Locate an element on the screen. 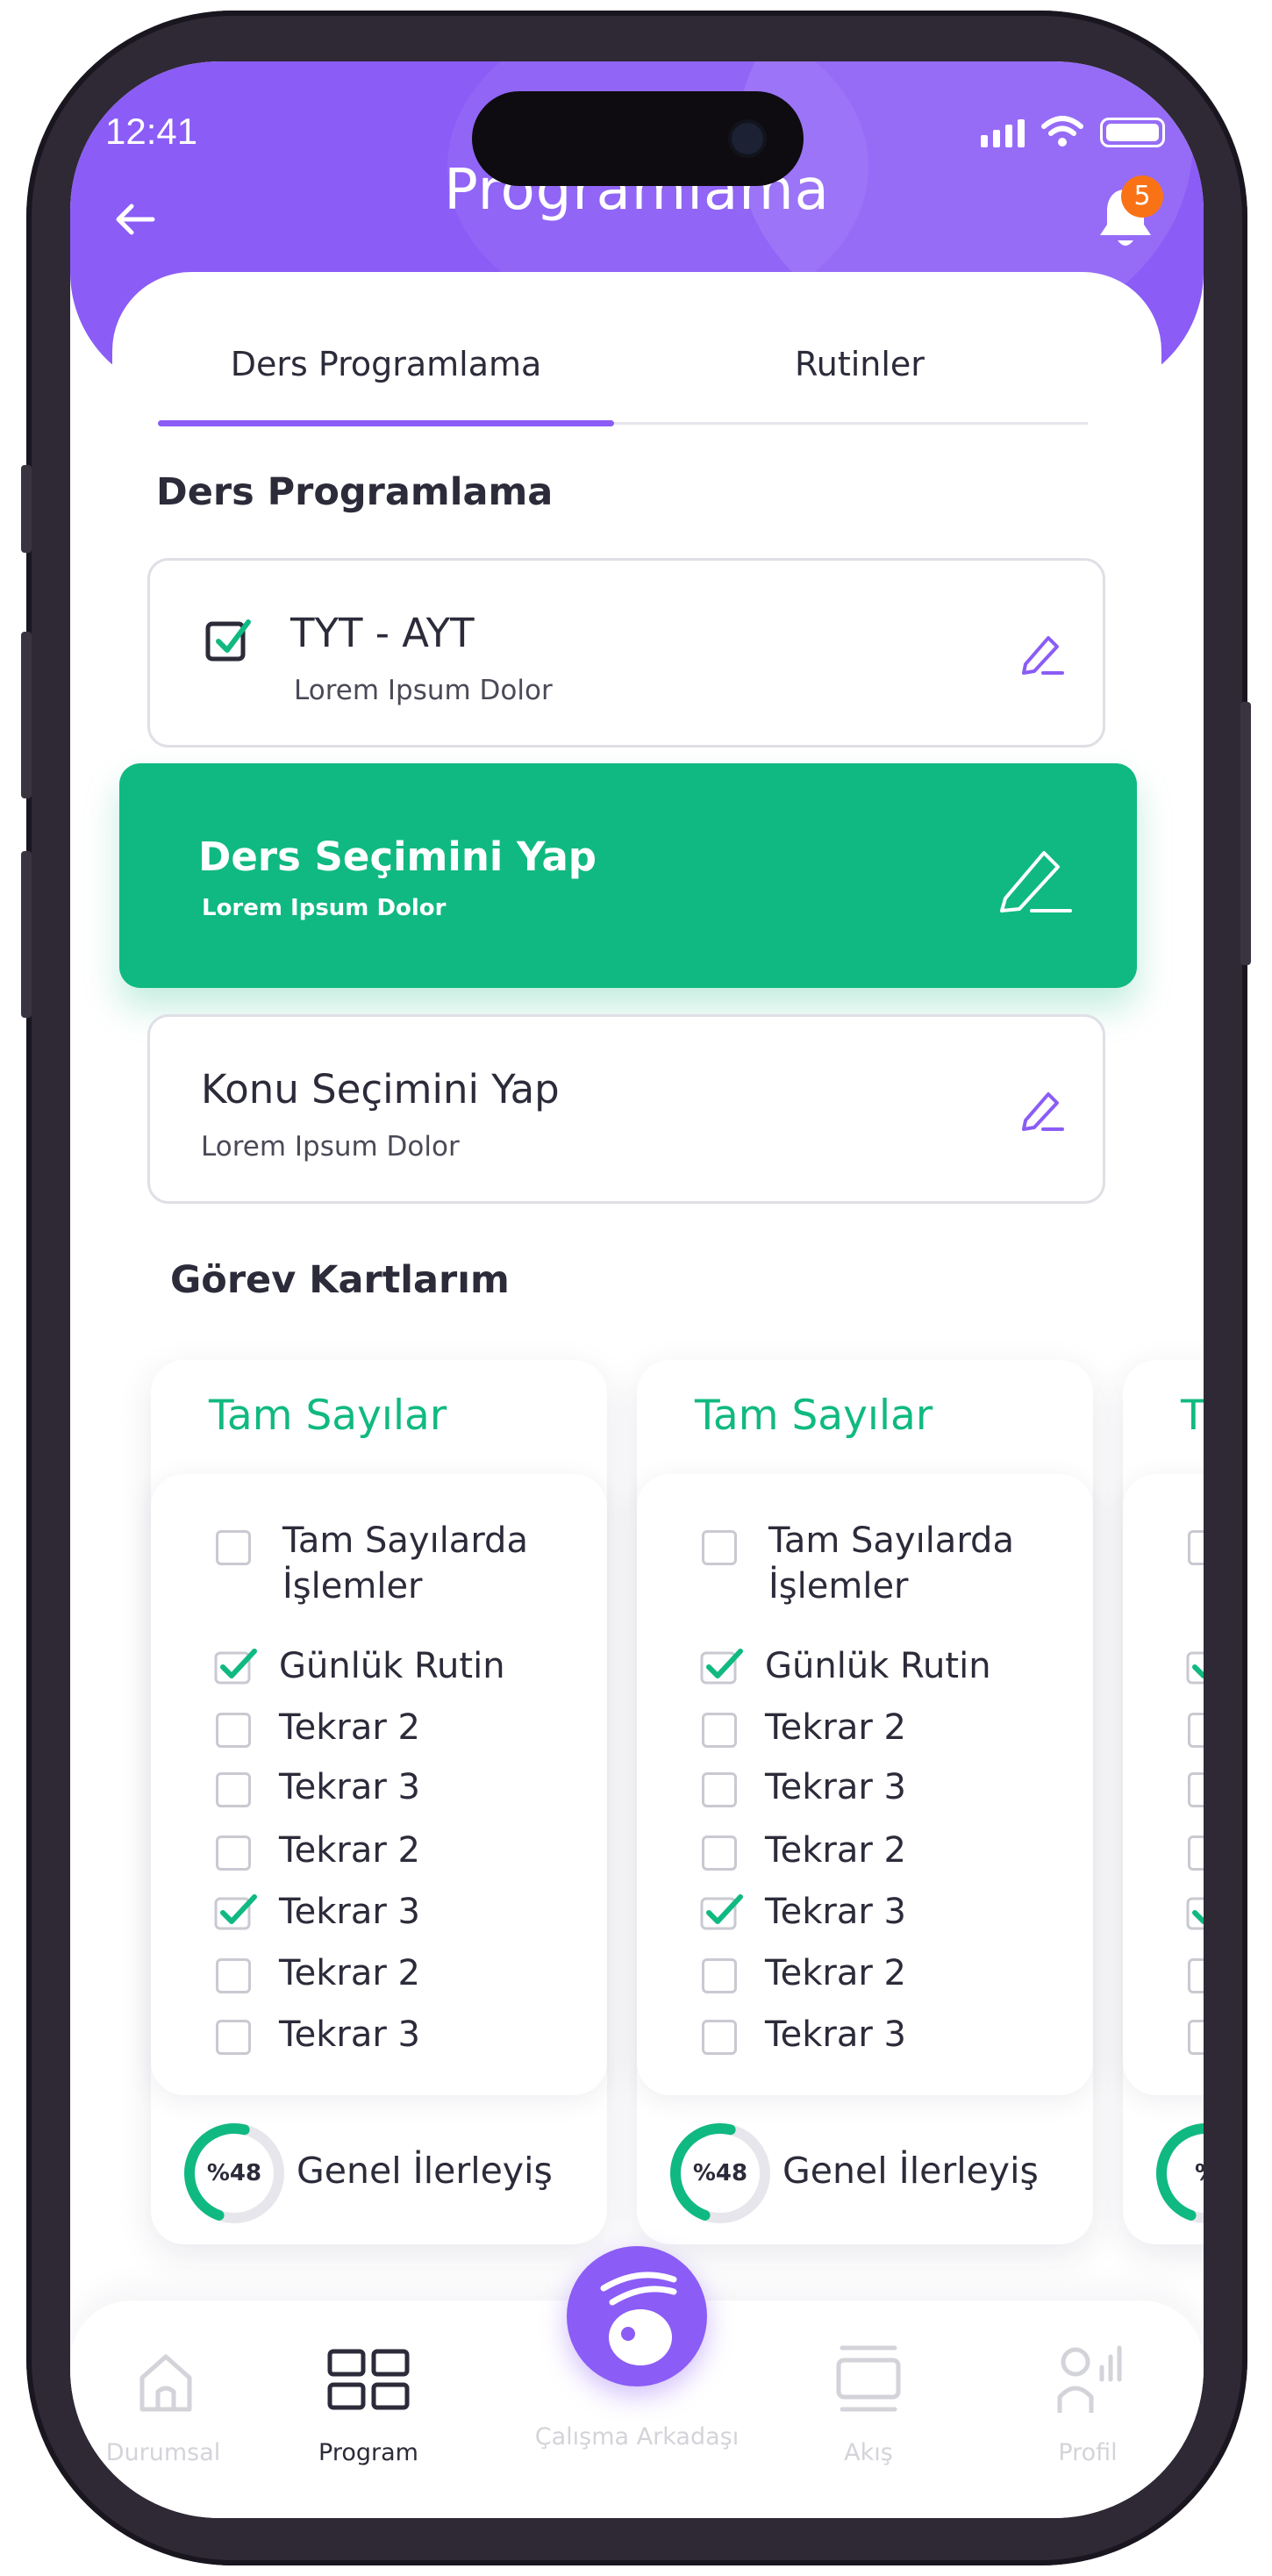 The image size is (1272, 2576). nav-label: Program is located at coordinates (368, 2452).